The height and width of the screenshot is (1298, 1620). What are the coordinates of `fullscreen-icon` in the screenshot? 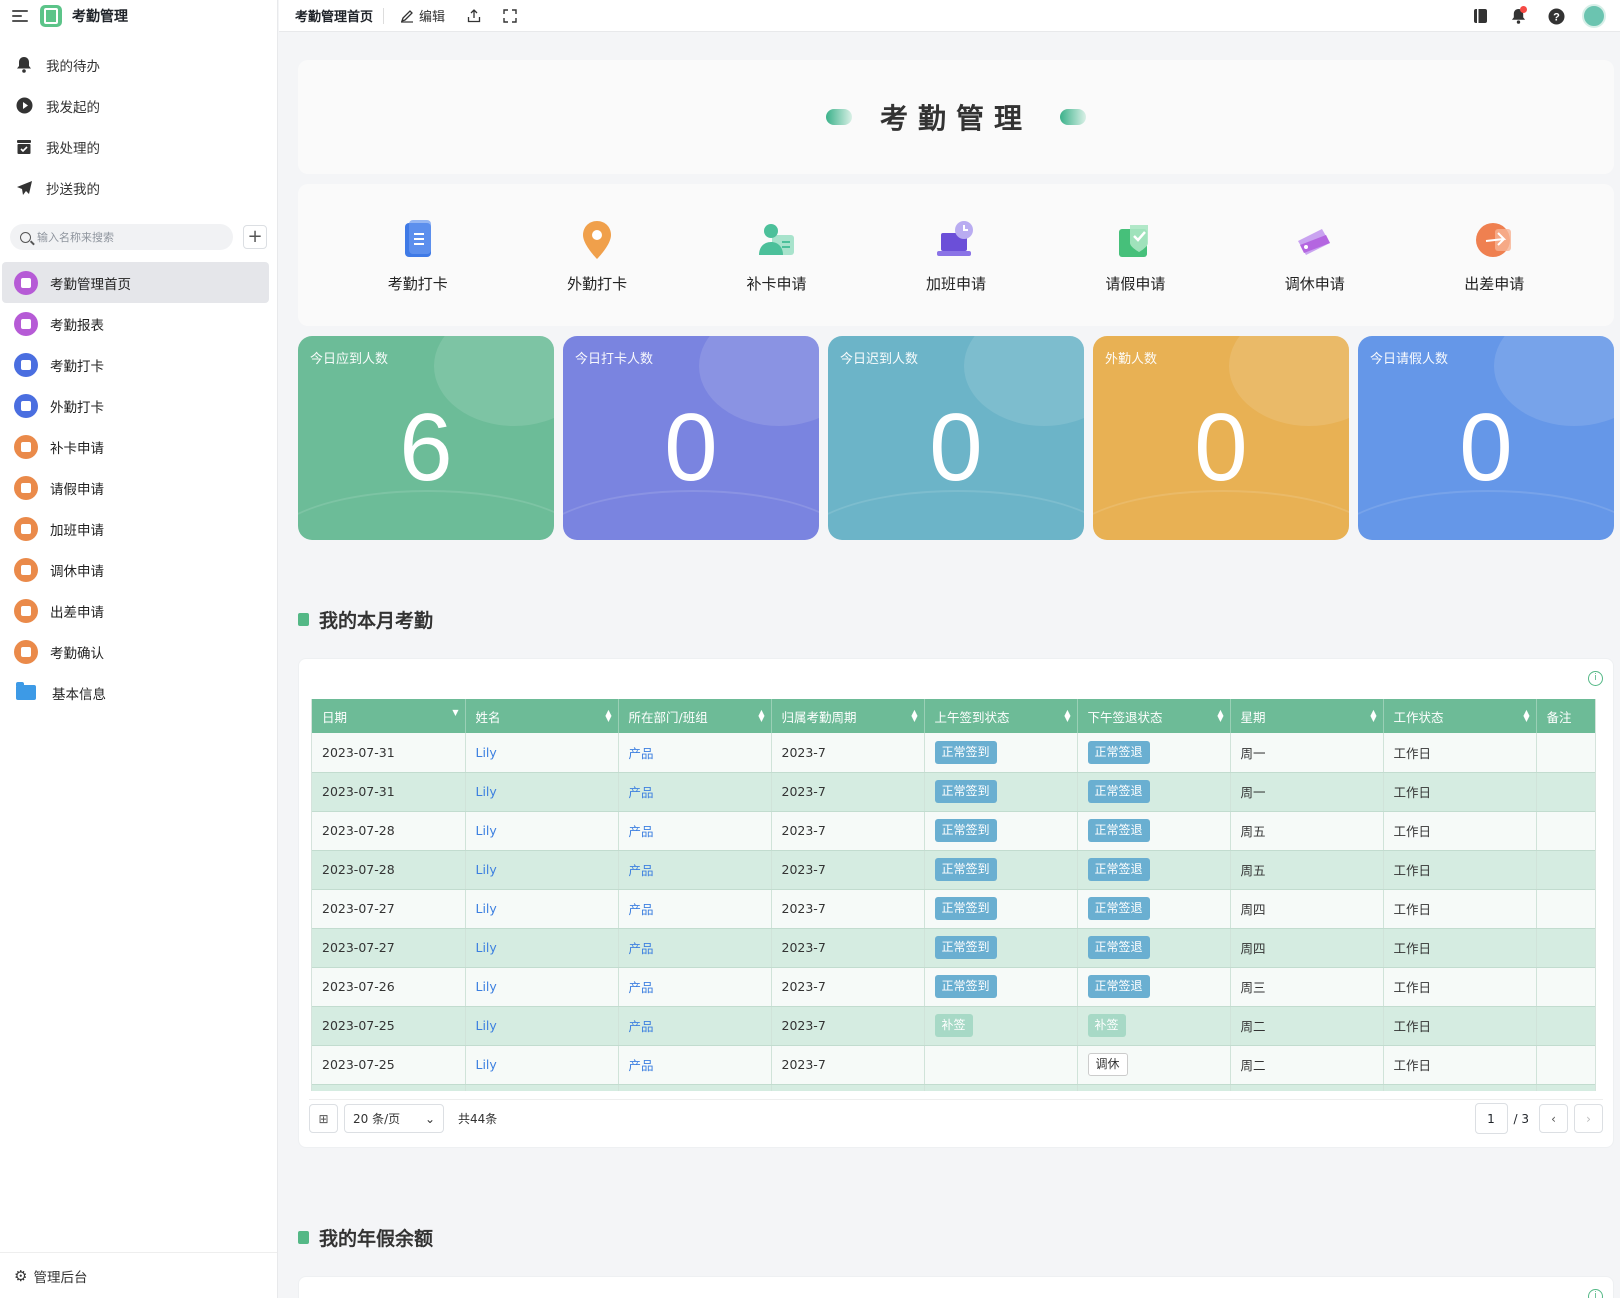 It's located at (510, 15).